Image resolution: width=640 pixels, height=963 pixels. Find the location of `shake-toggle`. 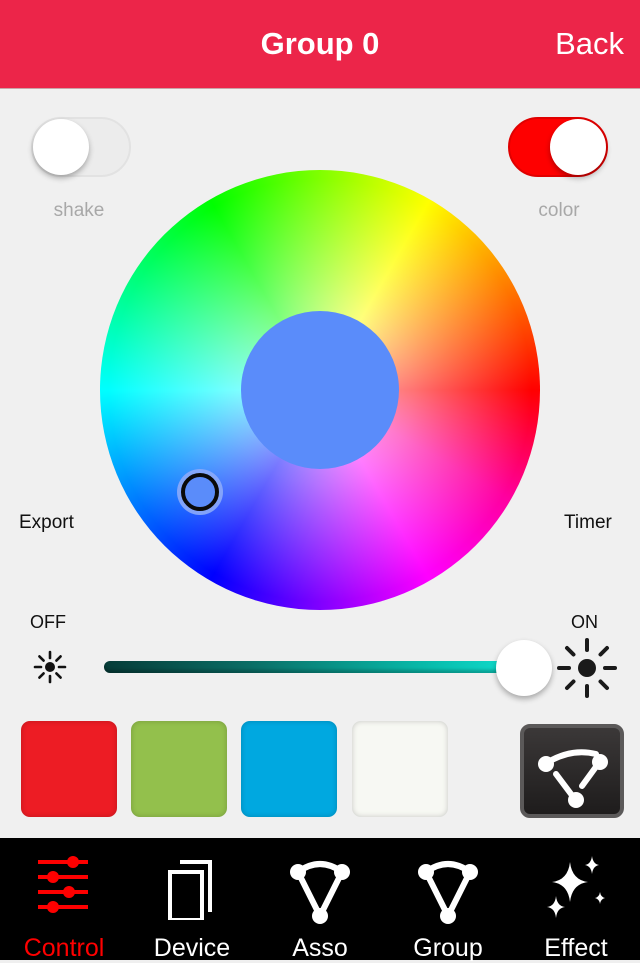

shake-toggle is located at coordinates (81, 147).